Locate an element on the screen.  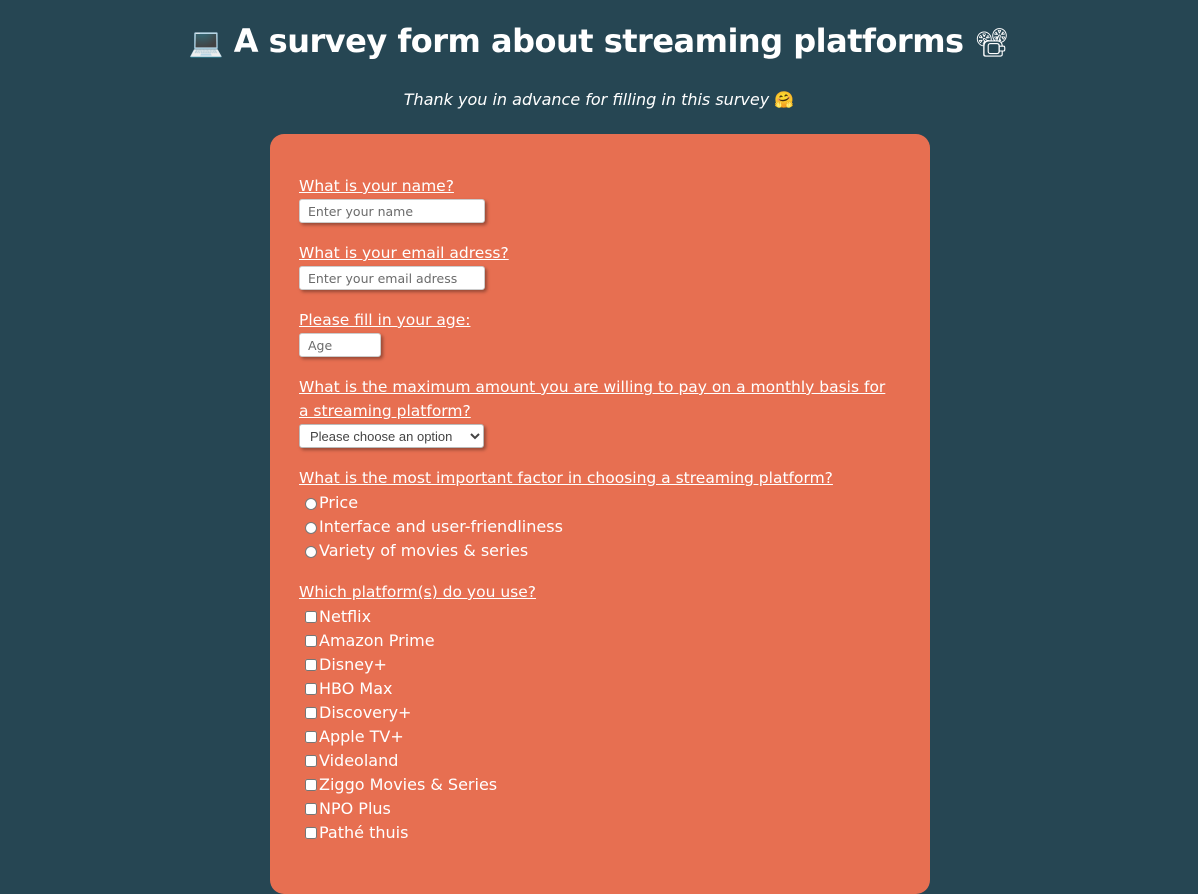
name-label: What is your name? is located at coordinates (376, 186).